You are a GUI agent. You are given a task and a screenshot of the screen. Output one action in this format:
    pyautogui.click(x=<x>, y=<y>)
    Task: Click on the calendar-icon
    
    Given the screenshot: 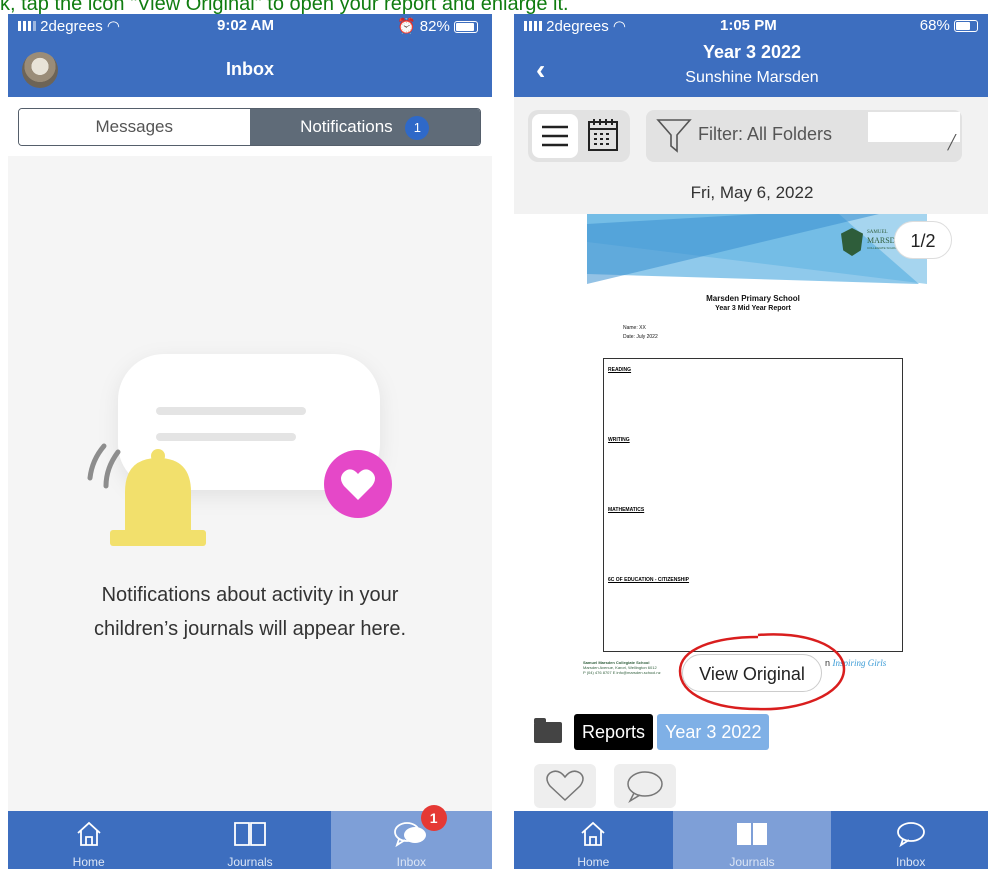 What is the action you would take?
    pyautogui.click(x=603, y=135)
    